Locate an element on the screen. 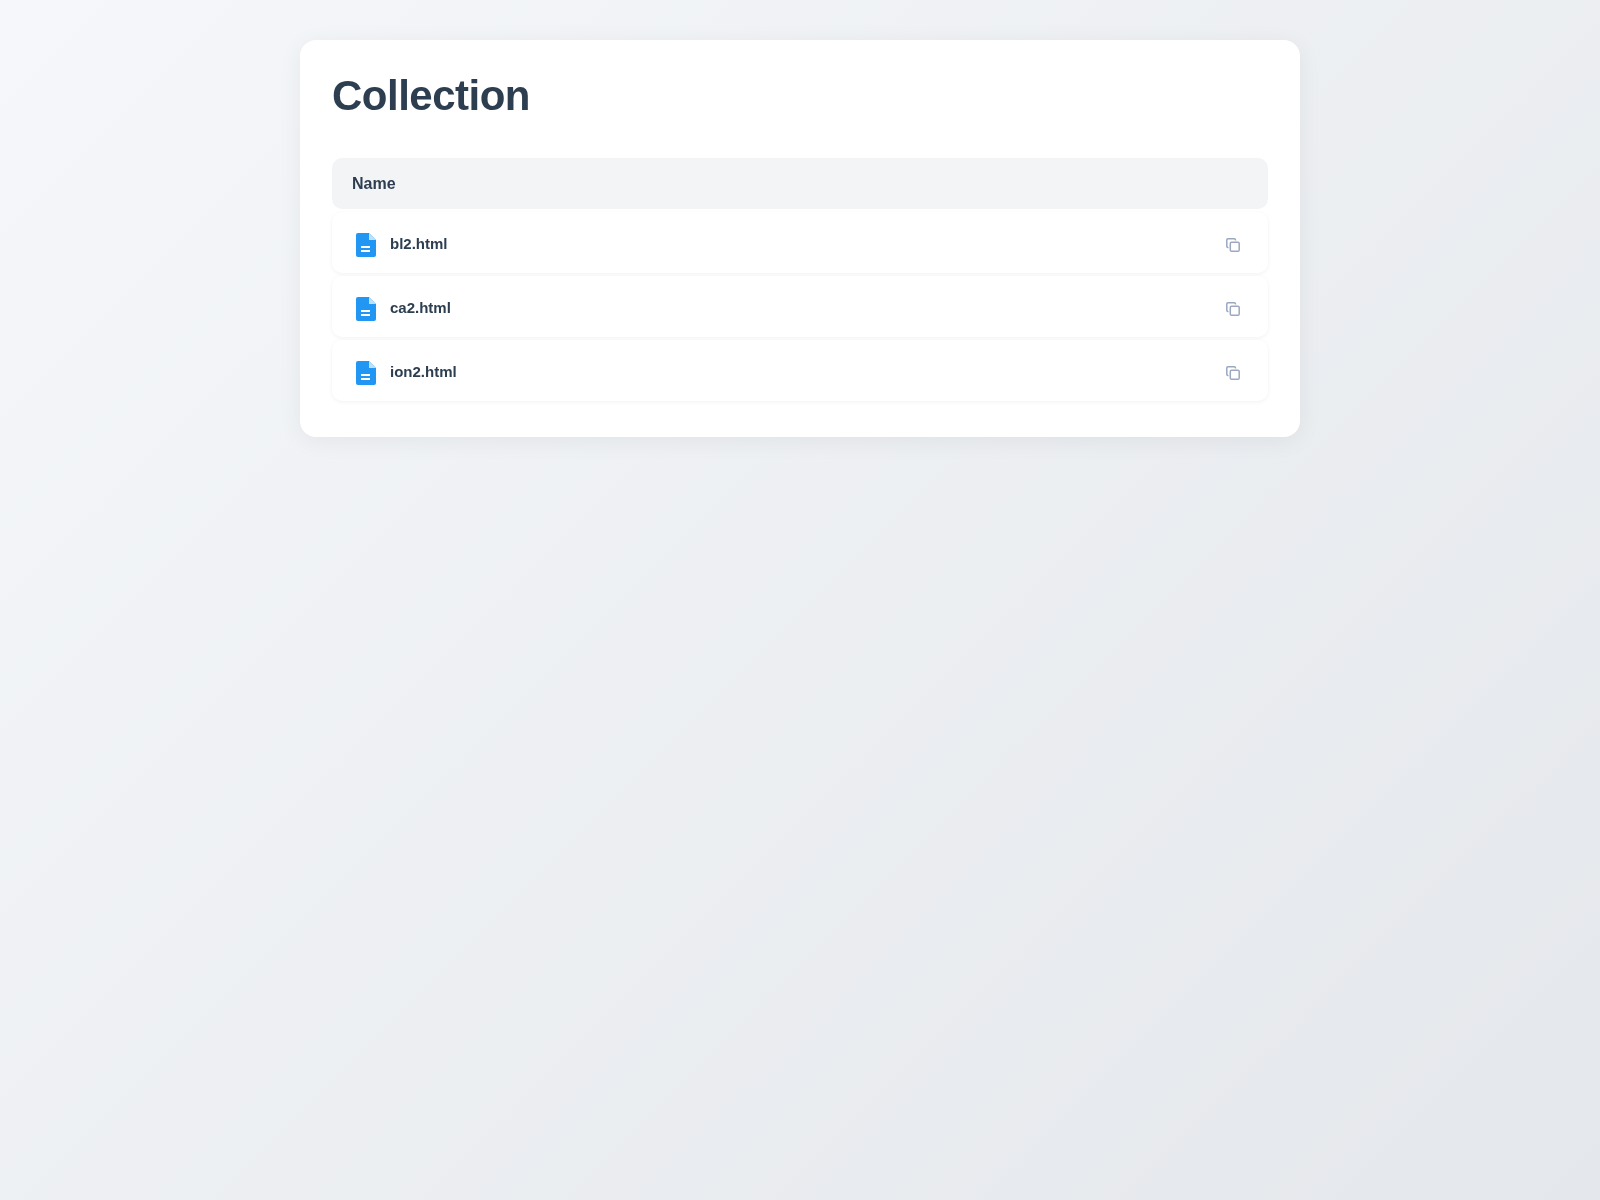 Image resolution: width=1600 pixels, height=1200 pixels. page-title: Collection is located at coordinates (431, 96).